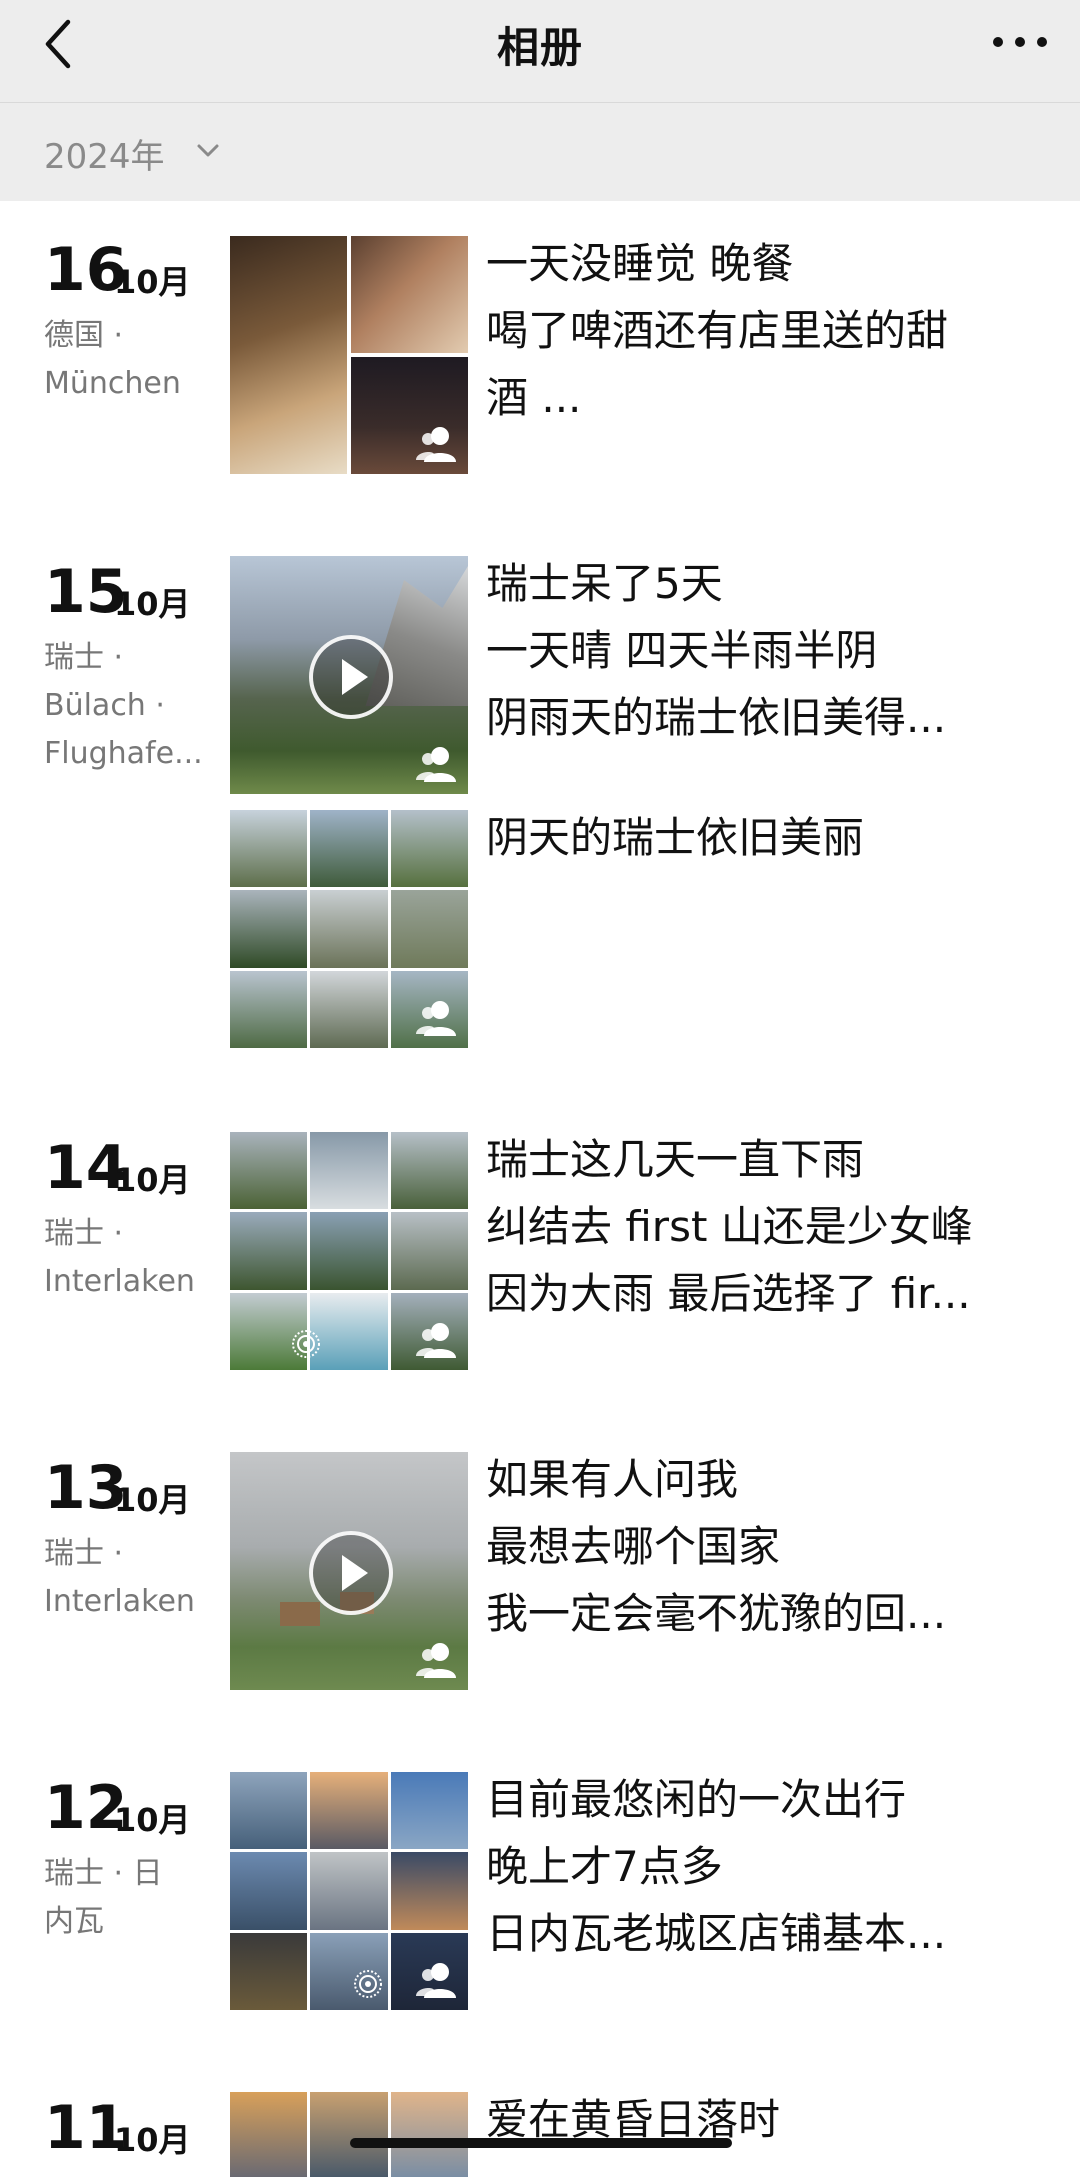 This screenshot has width=1080, height=2177. Describe the element at coordinates (540, 152) in the screenshot. I see `year-selector: 2024年` at that location.